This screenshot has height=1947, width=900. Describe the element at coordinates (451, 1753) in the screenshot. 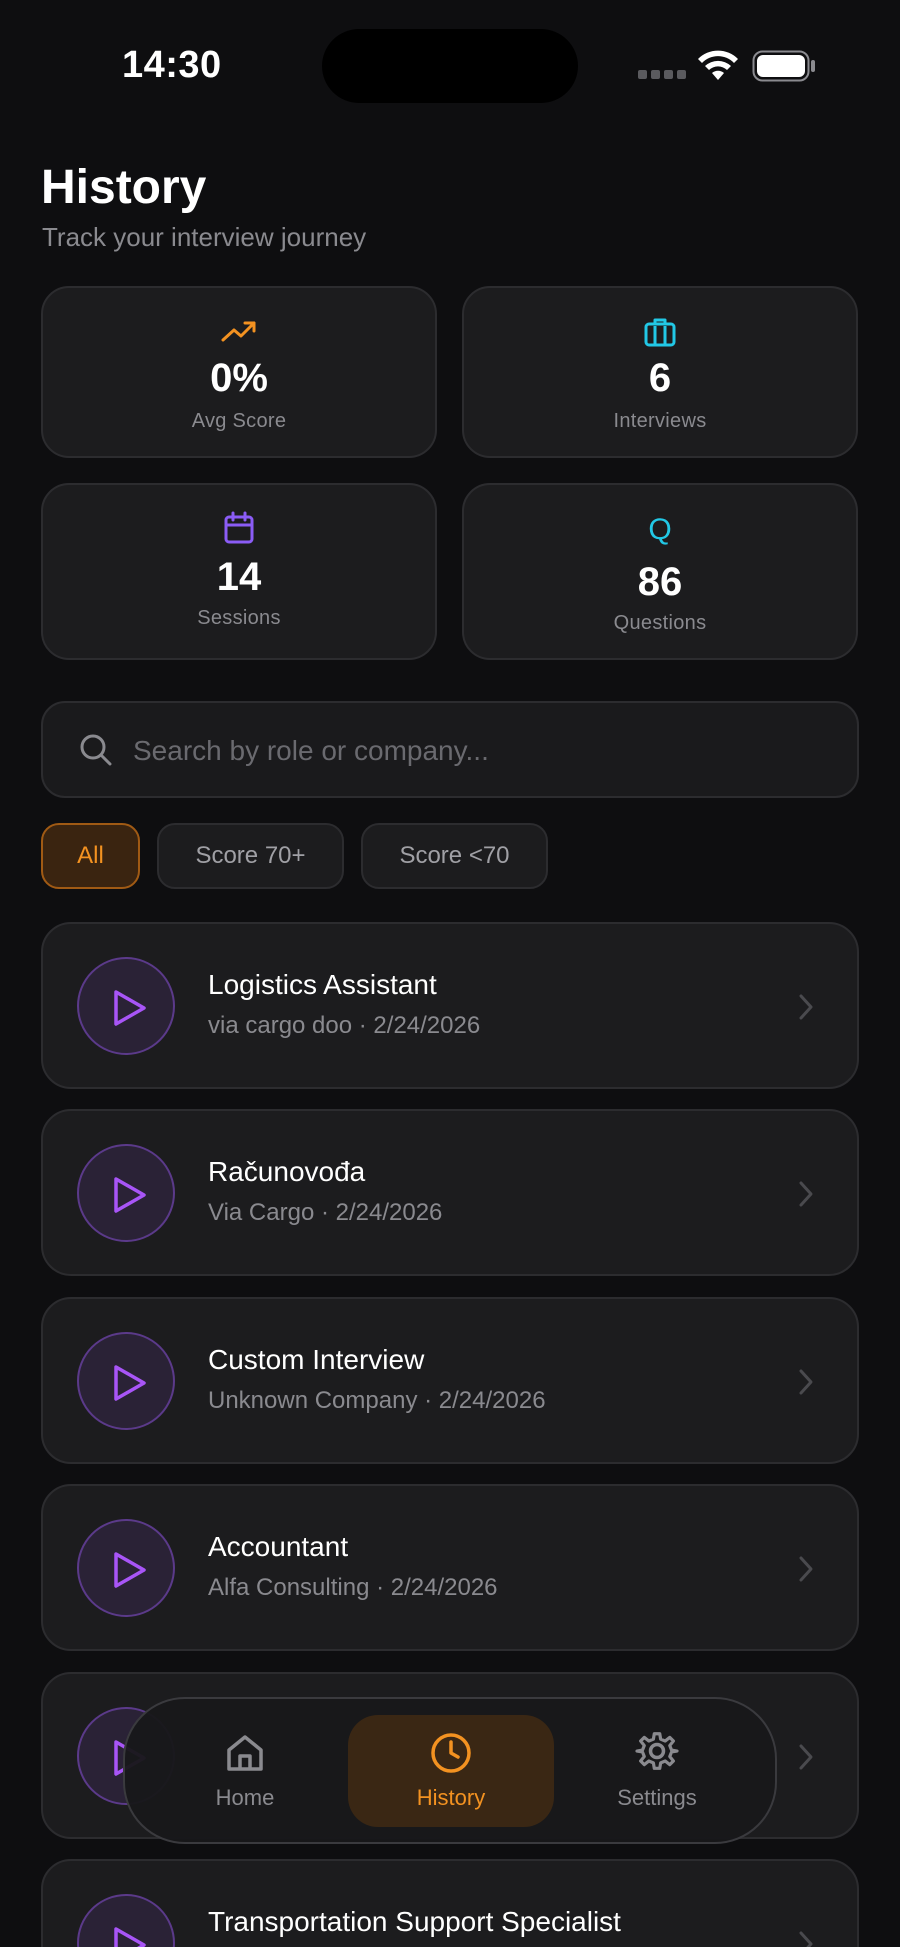

I see `clock-icon` at that location.